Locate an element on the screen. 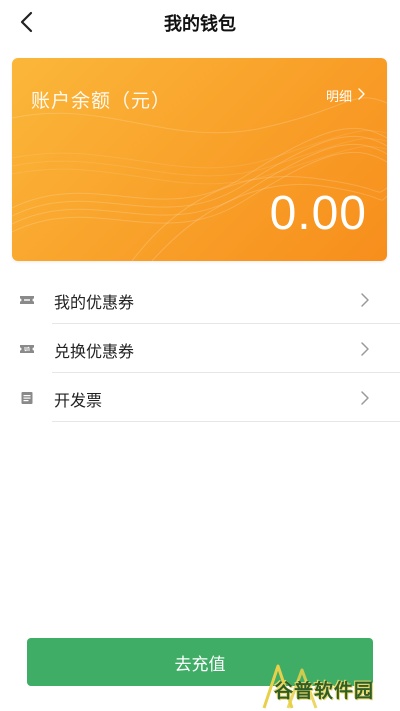  balance-amount: 0.00 is located at coordinates (318, 213).